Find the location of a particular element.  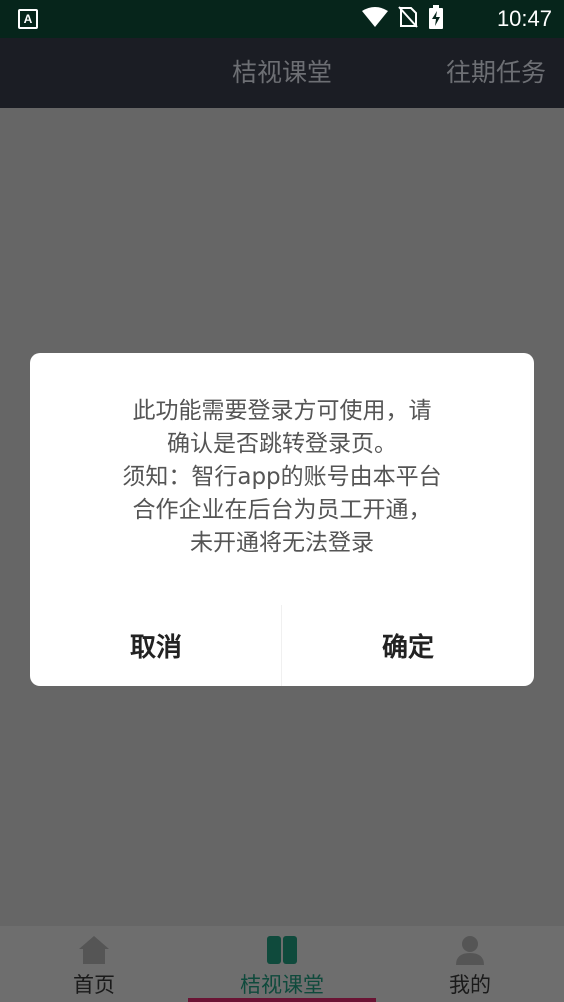

dialog-divider is located at coordinates (281, 645).